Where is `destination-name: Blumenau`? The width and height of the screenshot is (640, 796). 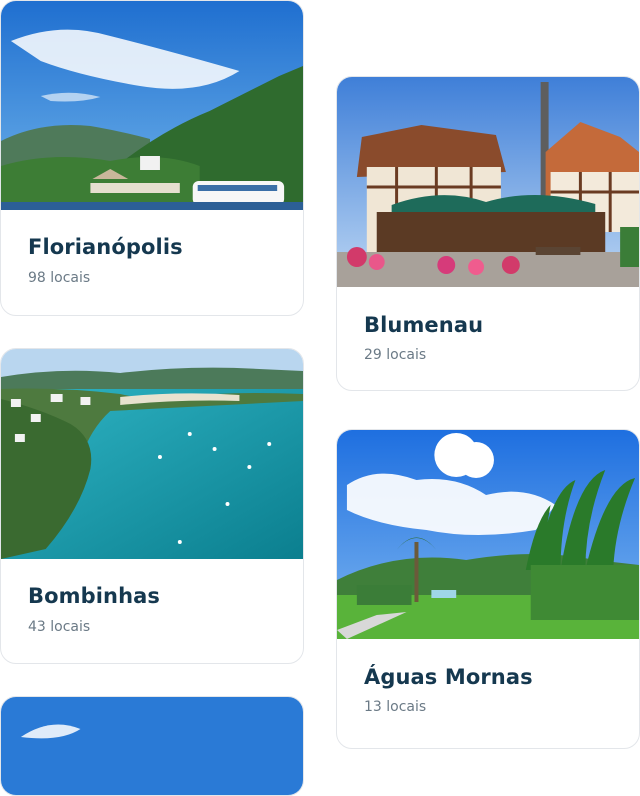 destination-name: Blumenau is located at coordinates (424, 325).